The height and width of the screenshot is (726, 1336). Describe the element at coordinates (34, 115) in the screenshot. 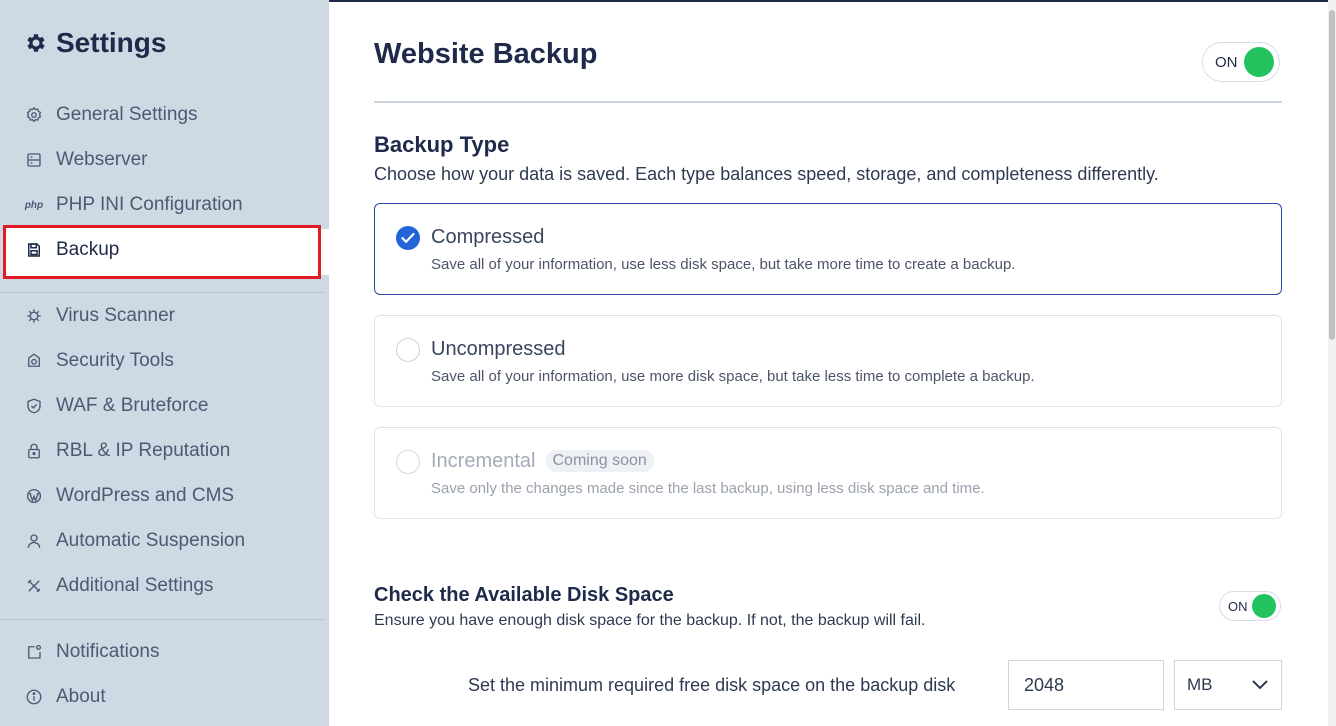

I see `gear-outline-icon` at that location.